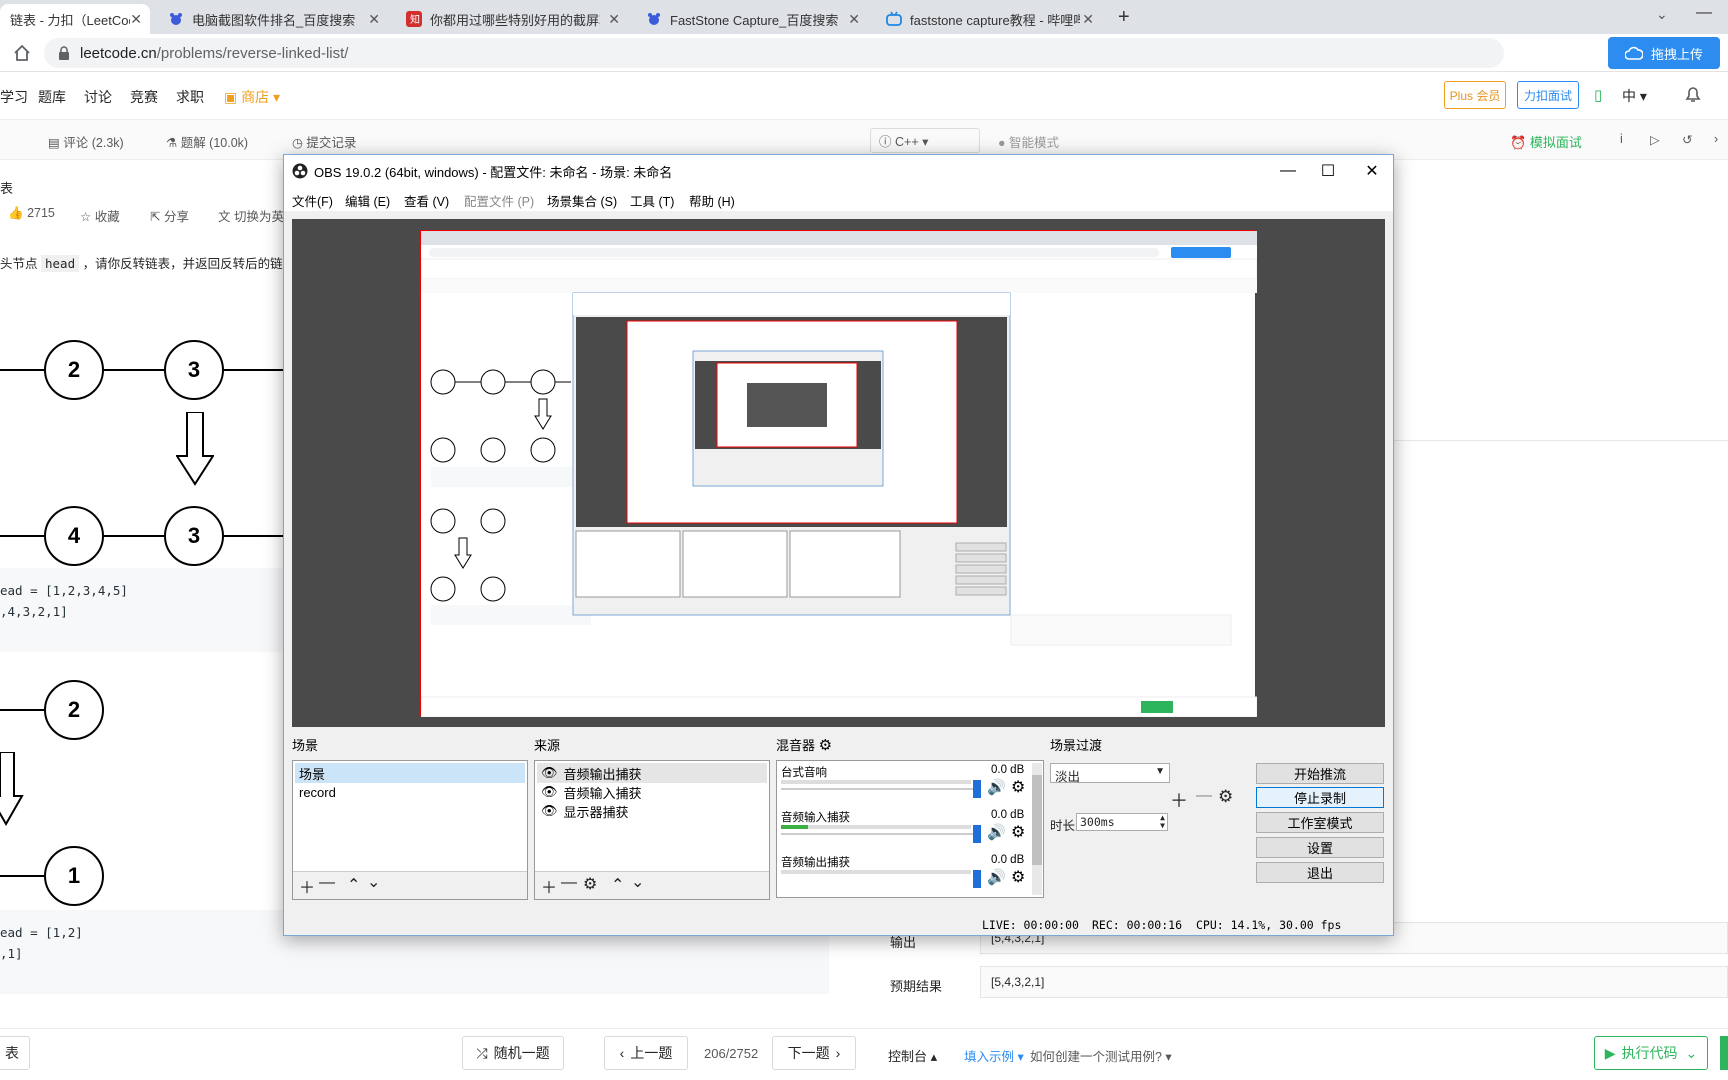 This screenshot has width=1728, height=1080. What do you see at coordinates (144, 97) in the screenshot?
I see `nav-contest: 竞赛` at bounding box center [144, 97].